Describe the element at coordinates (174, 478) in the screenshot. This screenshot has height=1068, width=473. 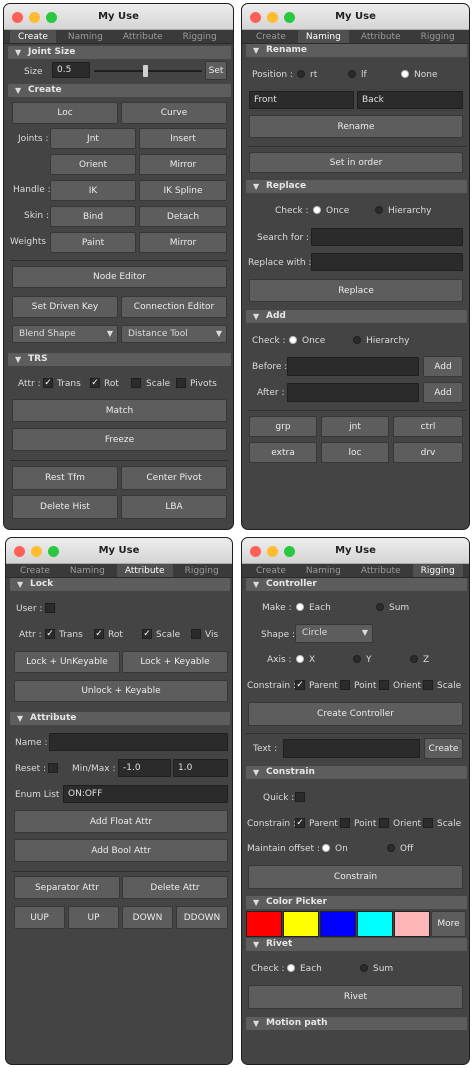
I see `center-pivot-button: Center Pivot` at that location.